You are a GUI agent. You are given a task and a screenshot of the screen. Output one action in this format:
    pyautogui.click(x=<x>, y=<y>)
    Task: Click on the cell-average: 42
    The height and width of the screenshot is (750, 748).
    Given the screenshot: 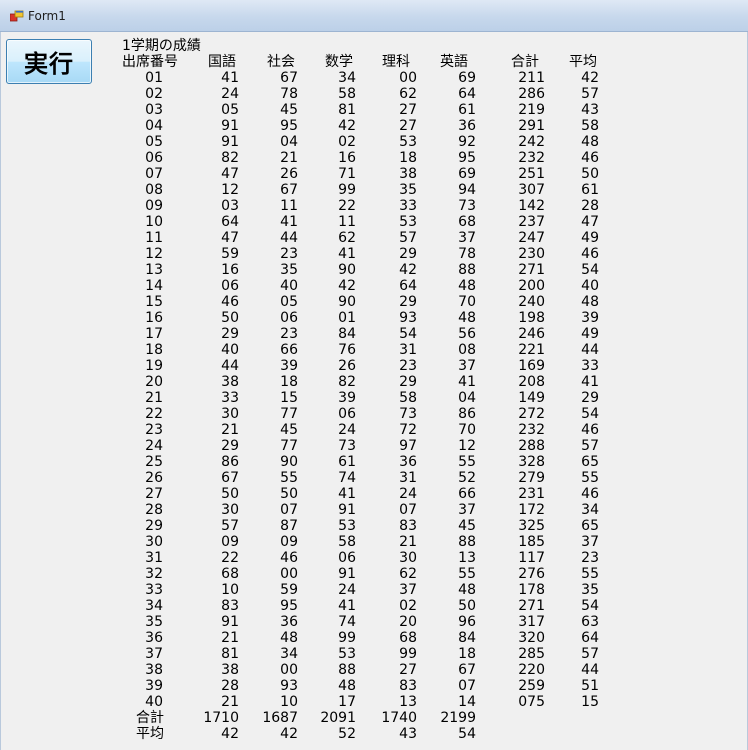 What is the action you would take?
    pyautogui.click(x=590, y=78)
    